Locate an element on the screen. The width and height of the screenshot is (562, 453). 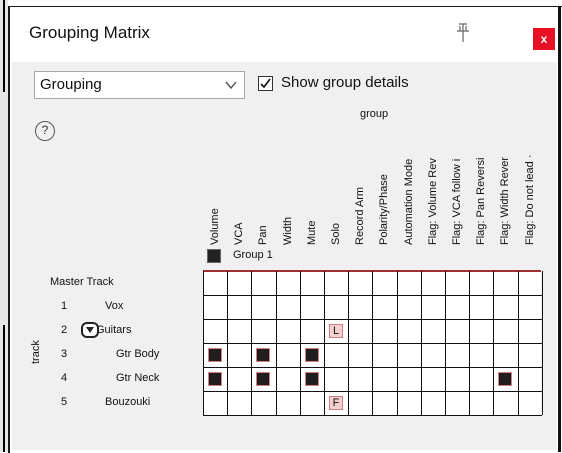
close-button: x is located at coordinates (544, 39).